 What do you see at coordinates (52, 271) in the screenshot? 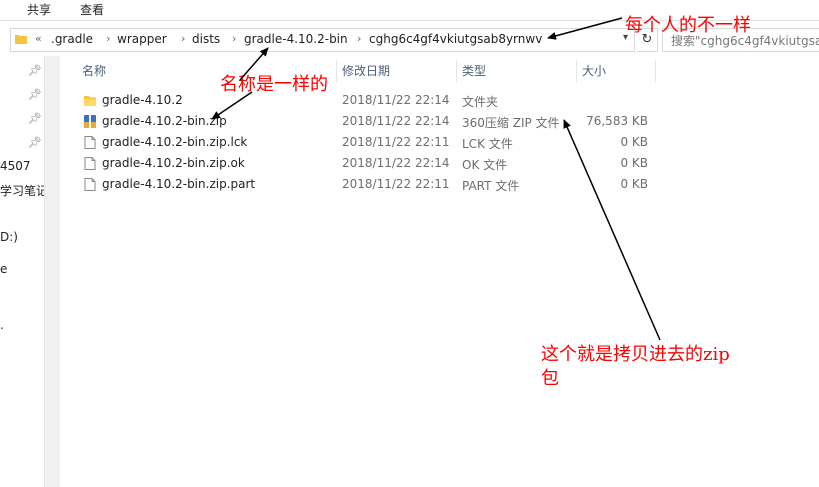
I see `navigation-scrollbar` at bounding box center [52, 271].